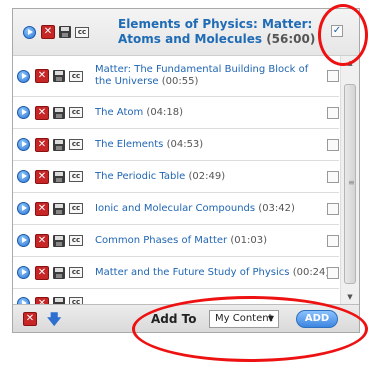 The width and height of the screenshot is (370, 365). I want to click on clip-duration: (04:18), so click(165, 112).